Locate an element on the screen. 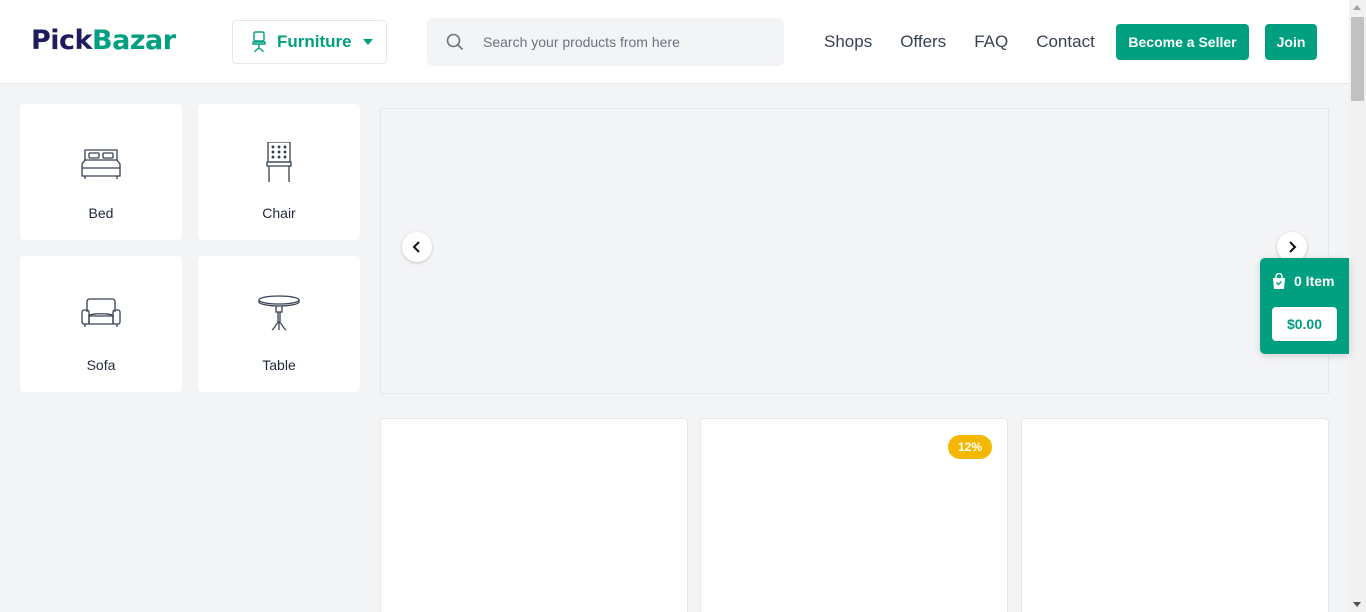  search-input is located at coordinates (628, 42).